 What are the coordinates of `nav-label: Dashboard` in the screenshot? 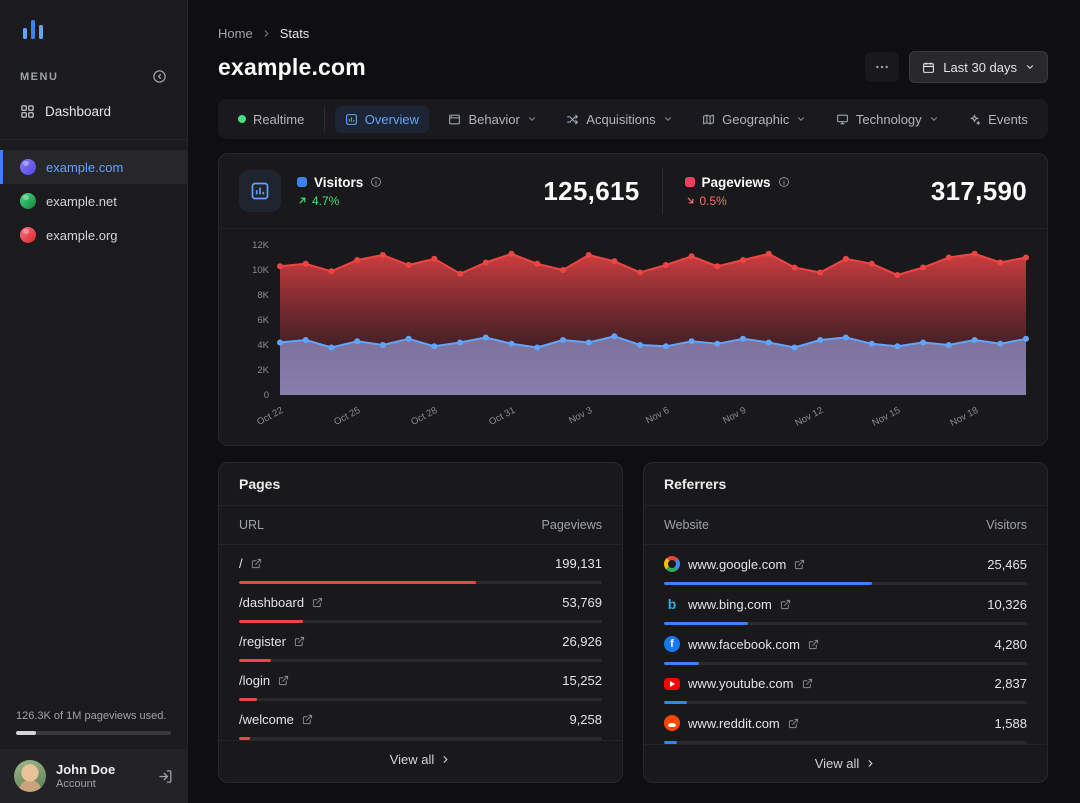 It's located at (78, 111).